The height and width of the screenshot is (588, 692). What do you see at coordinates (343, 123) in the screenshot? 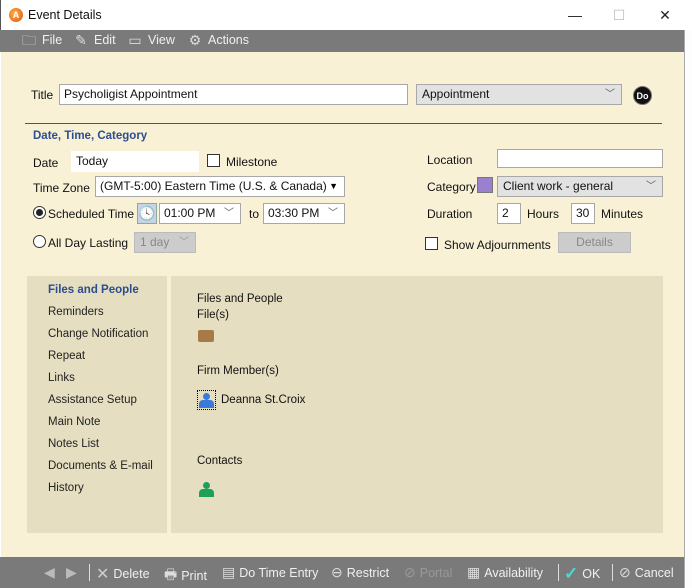
I see `divider` at bounding box center [343, 123].